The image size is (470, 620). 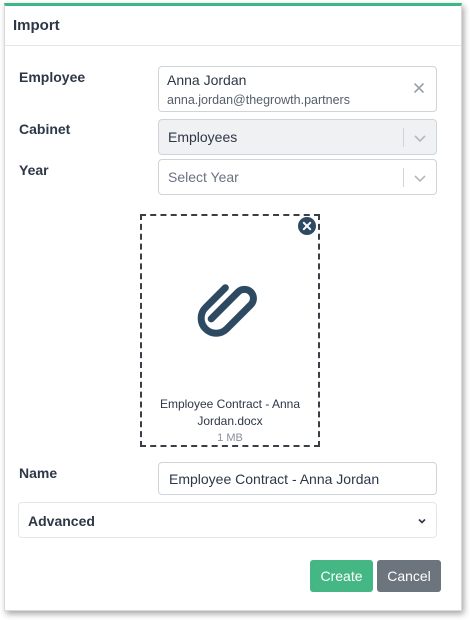 I want to click on cabinet-value: Employees, so click(x=203, y=137).